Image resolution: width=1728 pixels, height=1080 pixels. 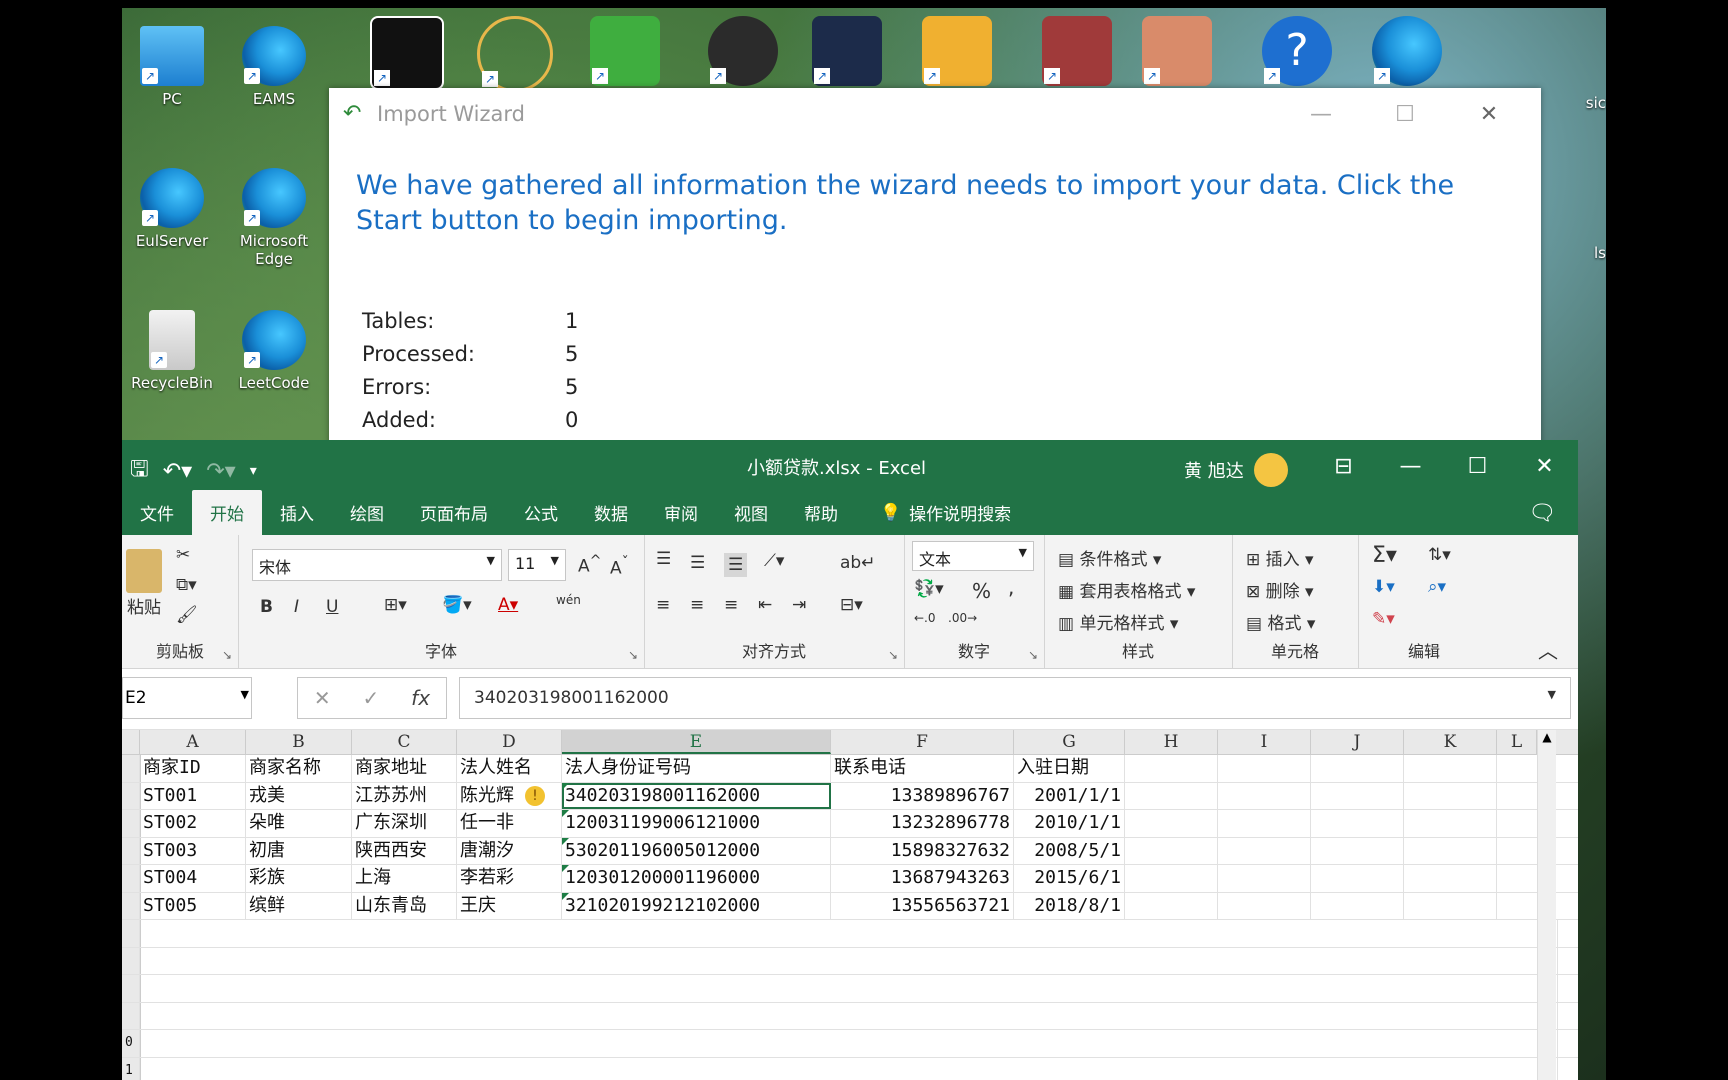 What do you see at coordinates (1069, 795) in the screenshot?
I see `cell: 2001/1/1` at bounding box center [1069, 795].